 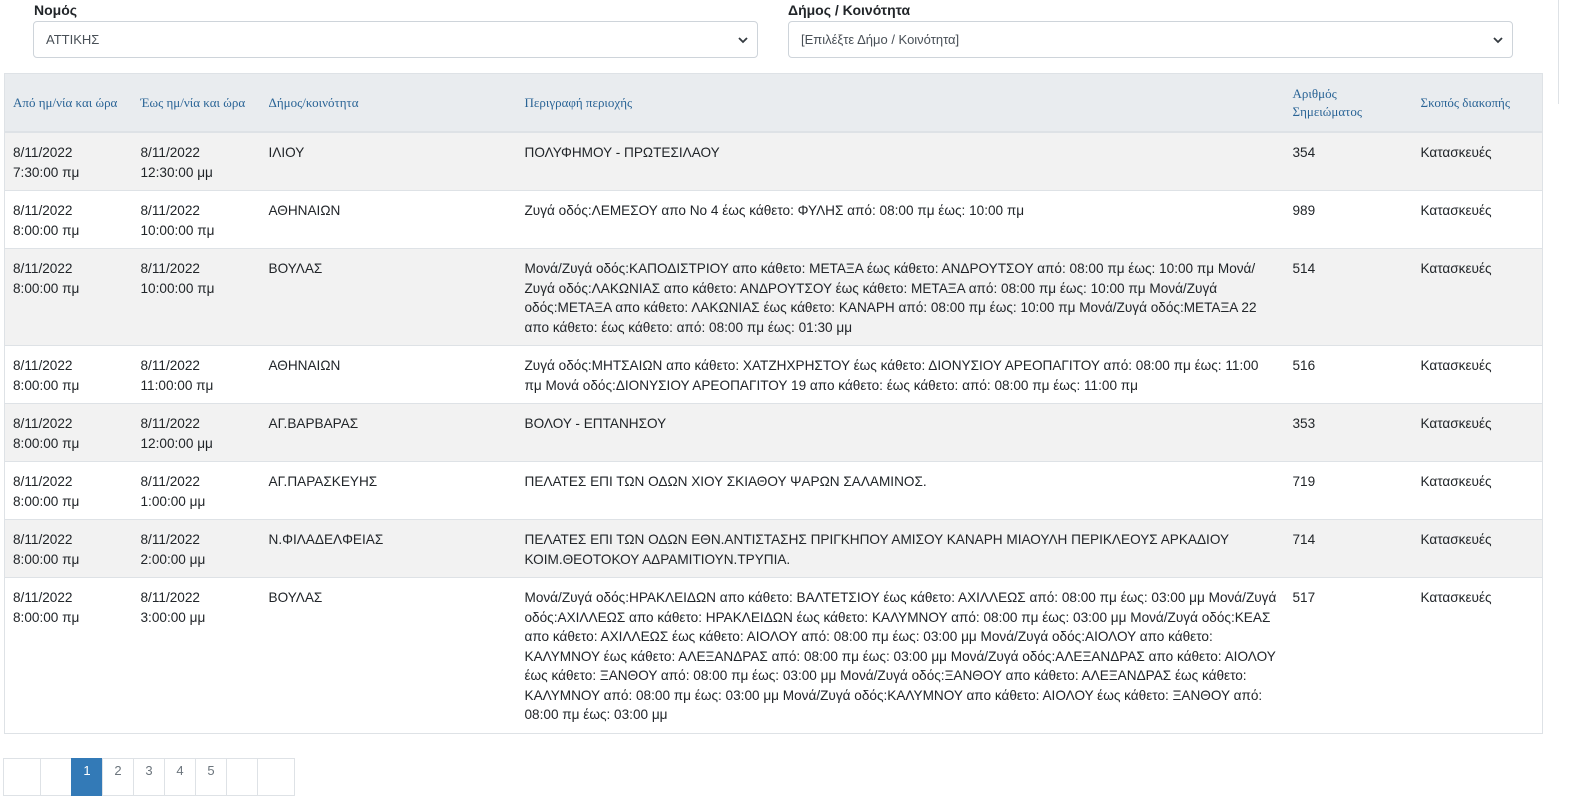 What do you see at coordinates (1498, 40) in the screenshot?
I see `chevron-down-icon` at bounding box center [1498, 40].